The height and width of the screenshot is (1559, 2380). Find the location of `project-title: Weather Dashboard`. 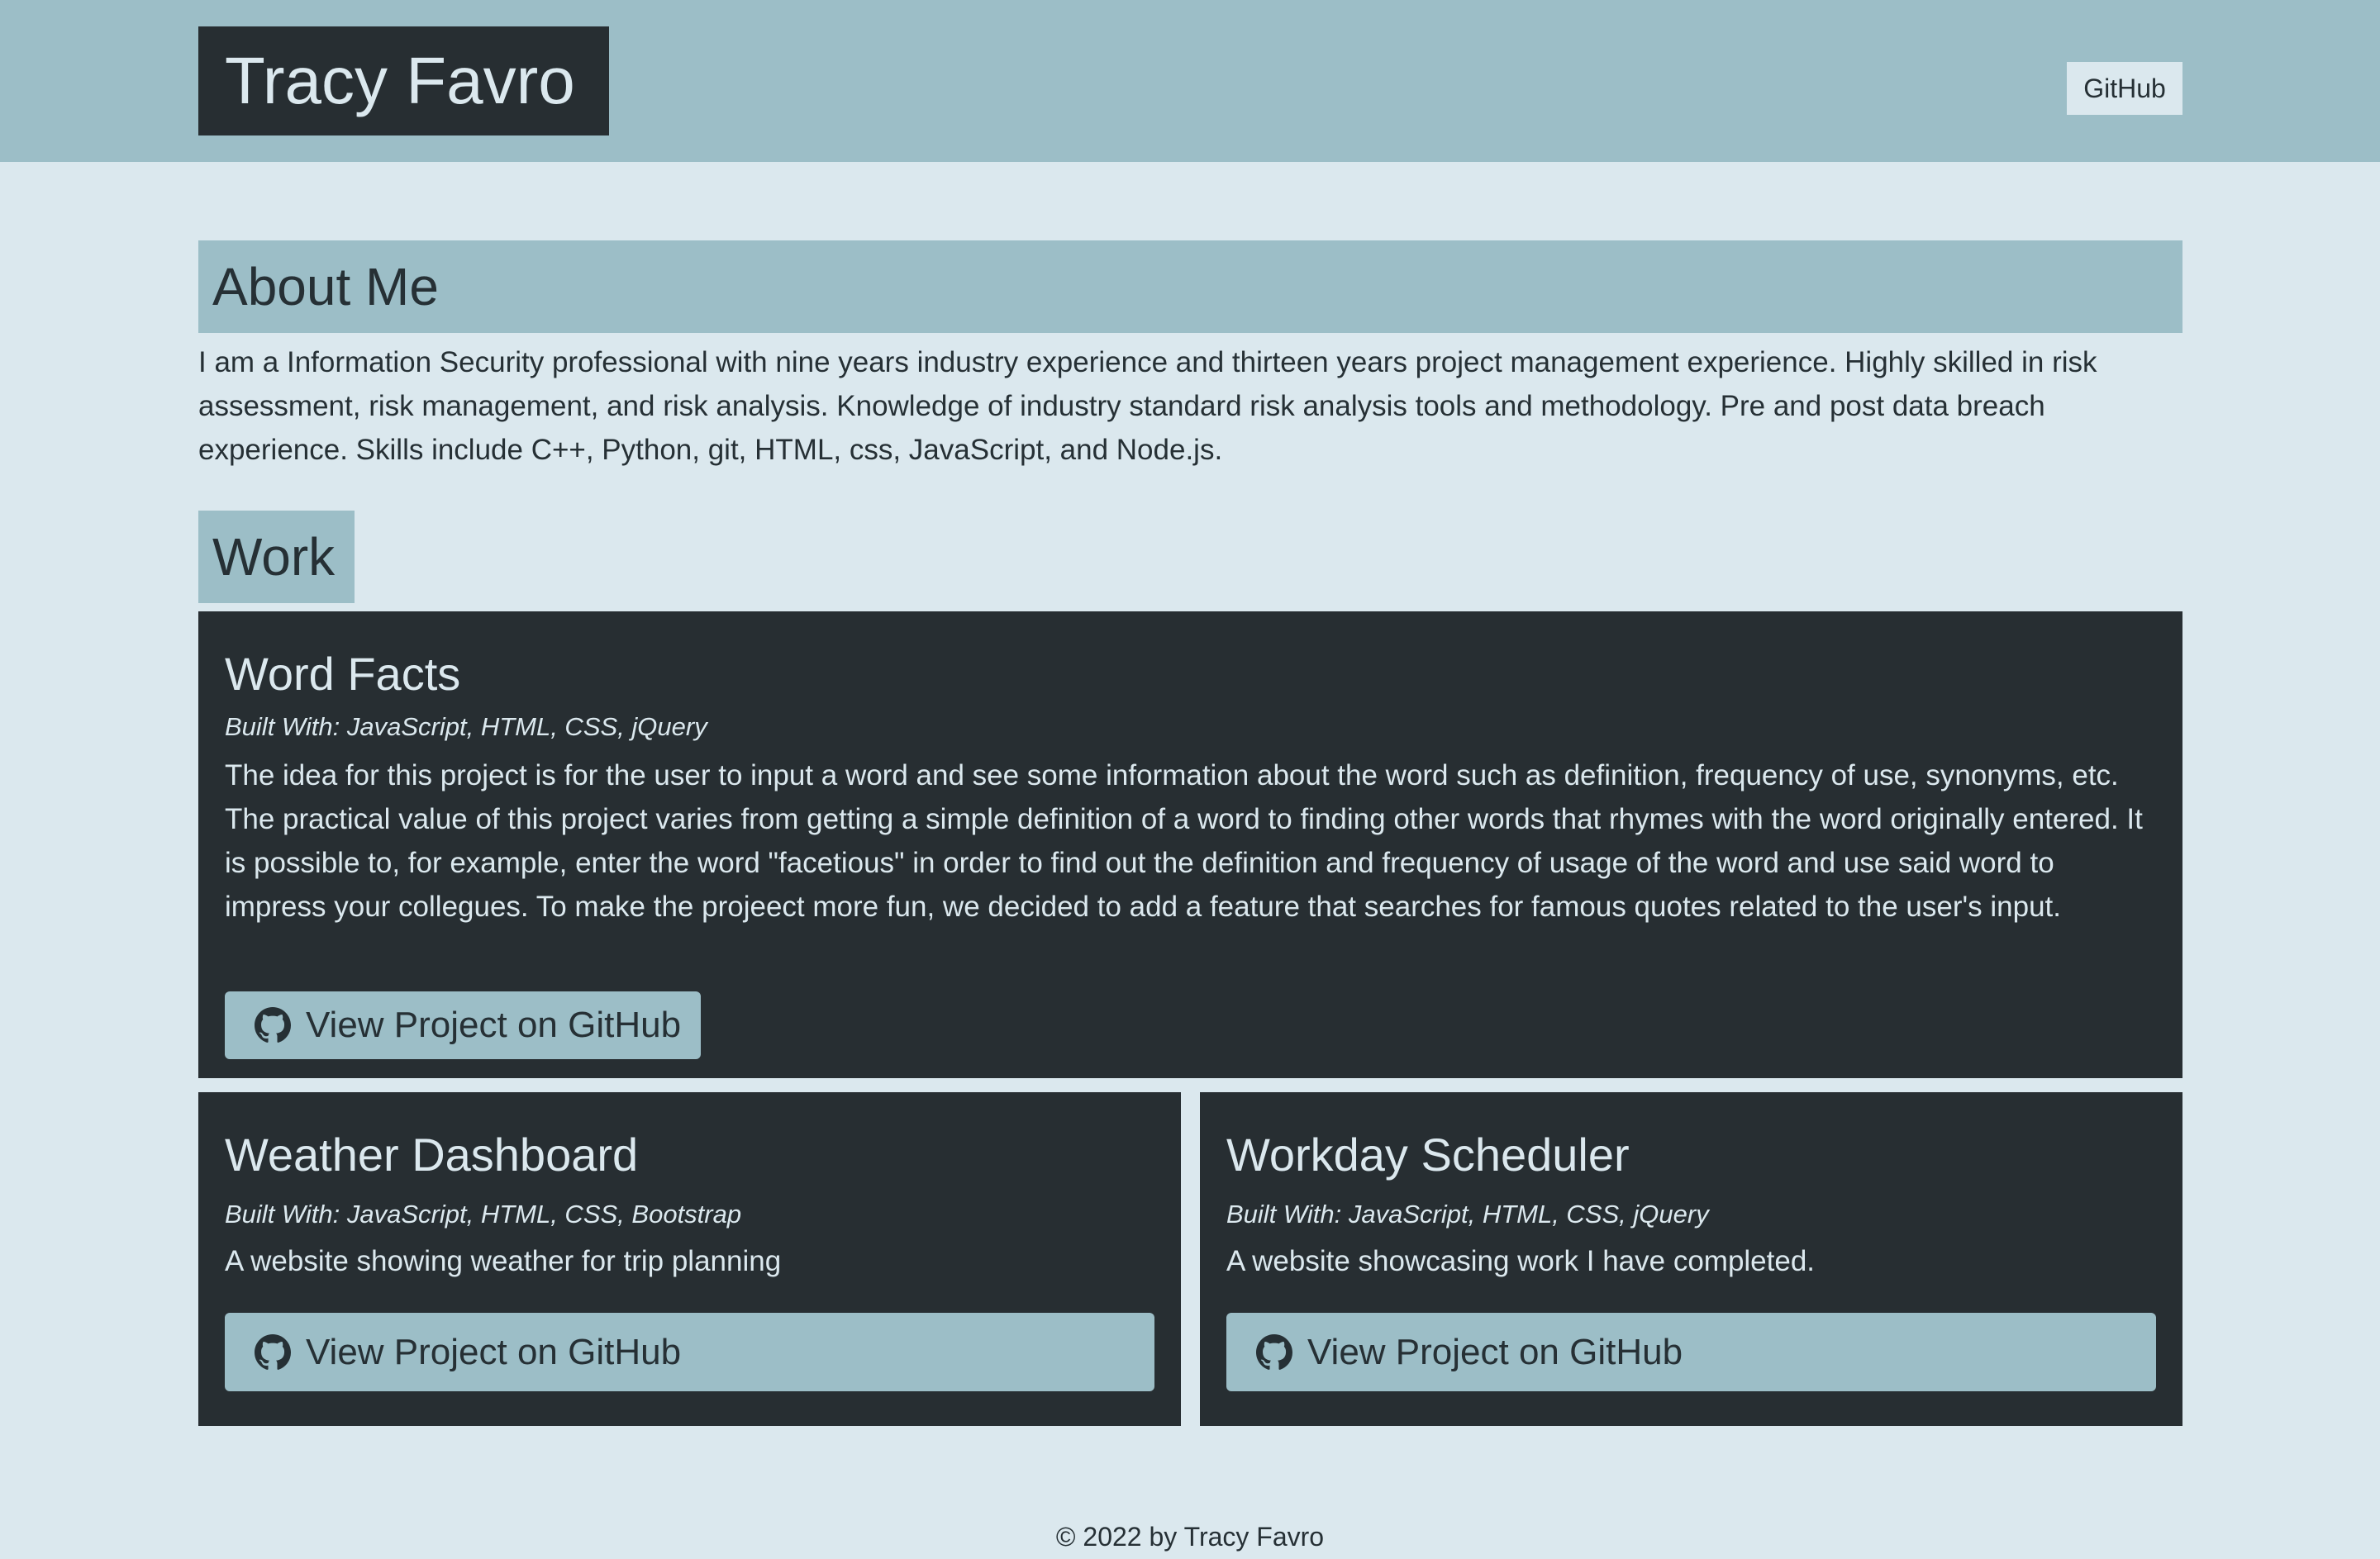

project-title: Weather Dashboard is located at coordinates (432, 1155).